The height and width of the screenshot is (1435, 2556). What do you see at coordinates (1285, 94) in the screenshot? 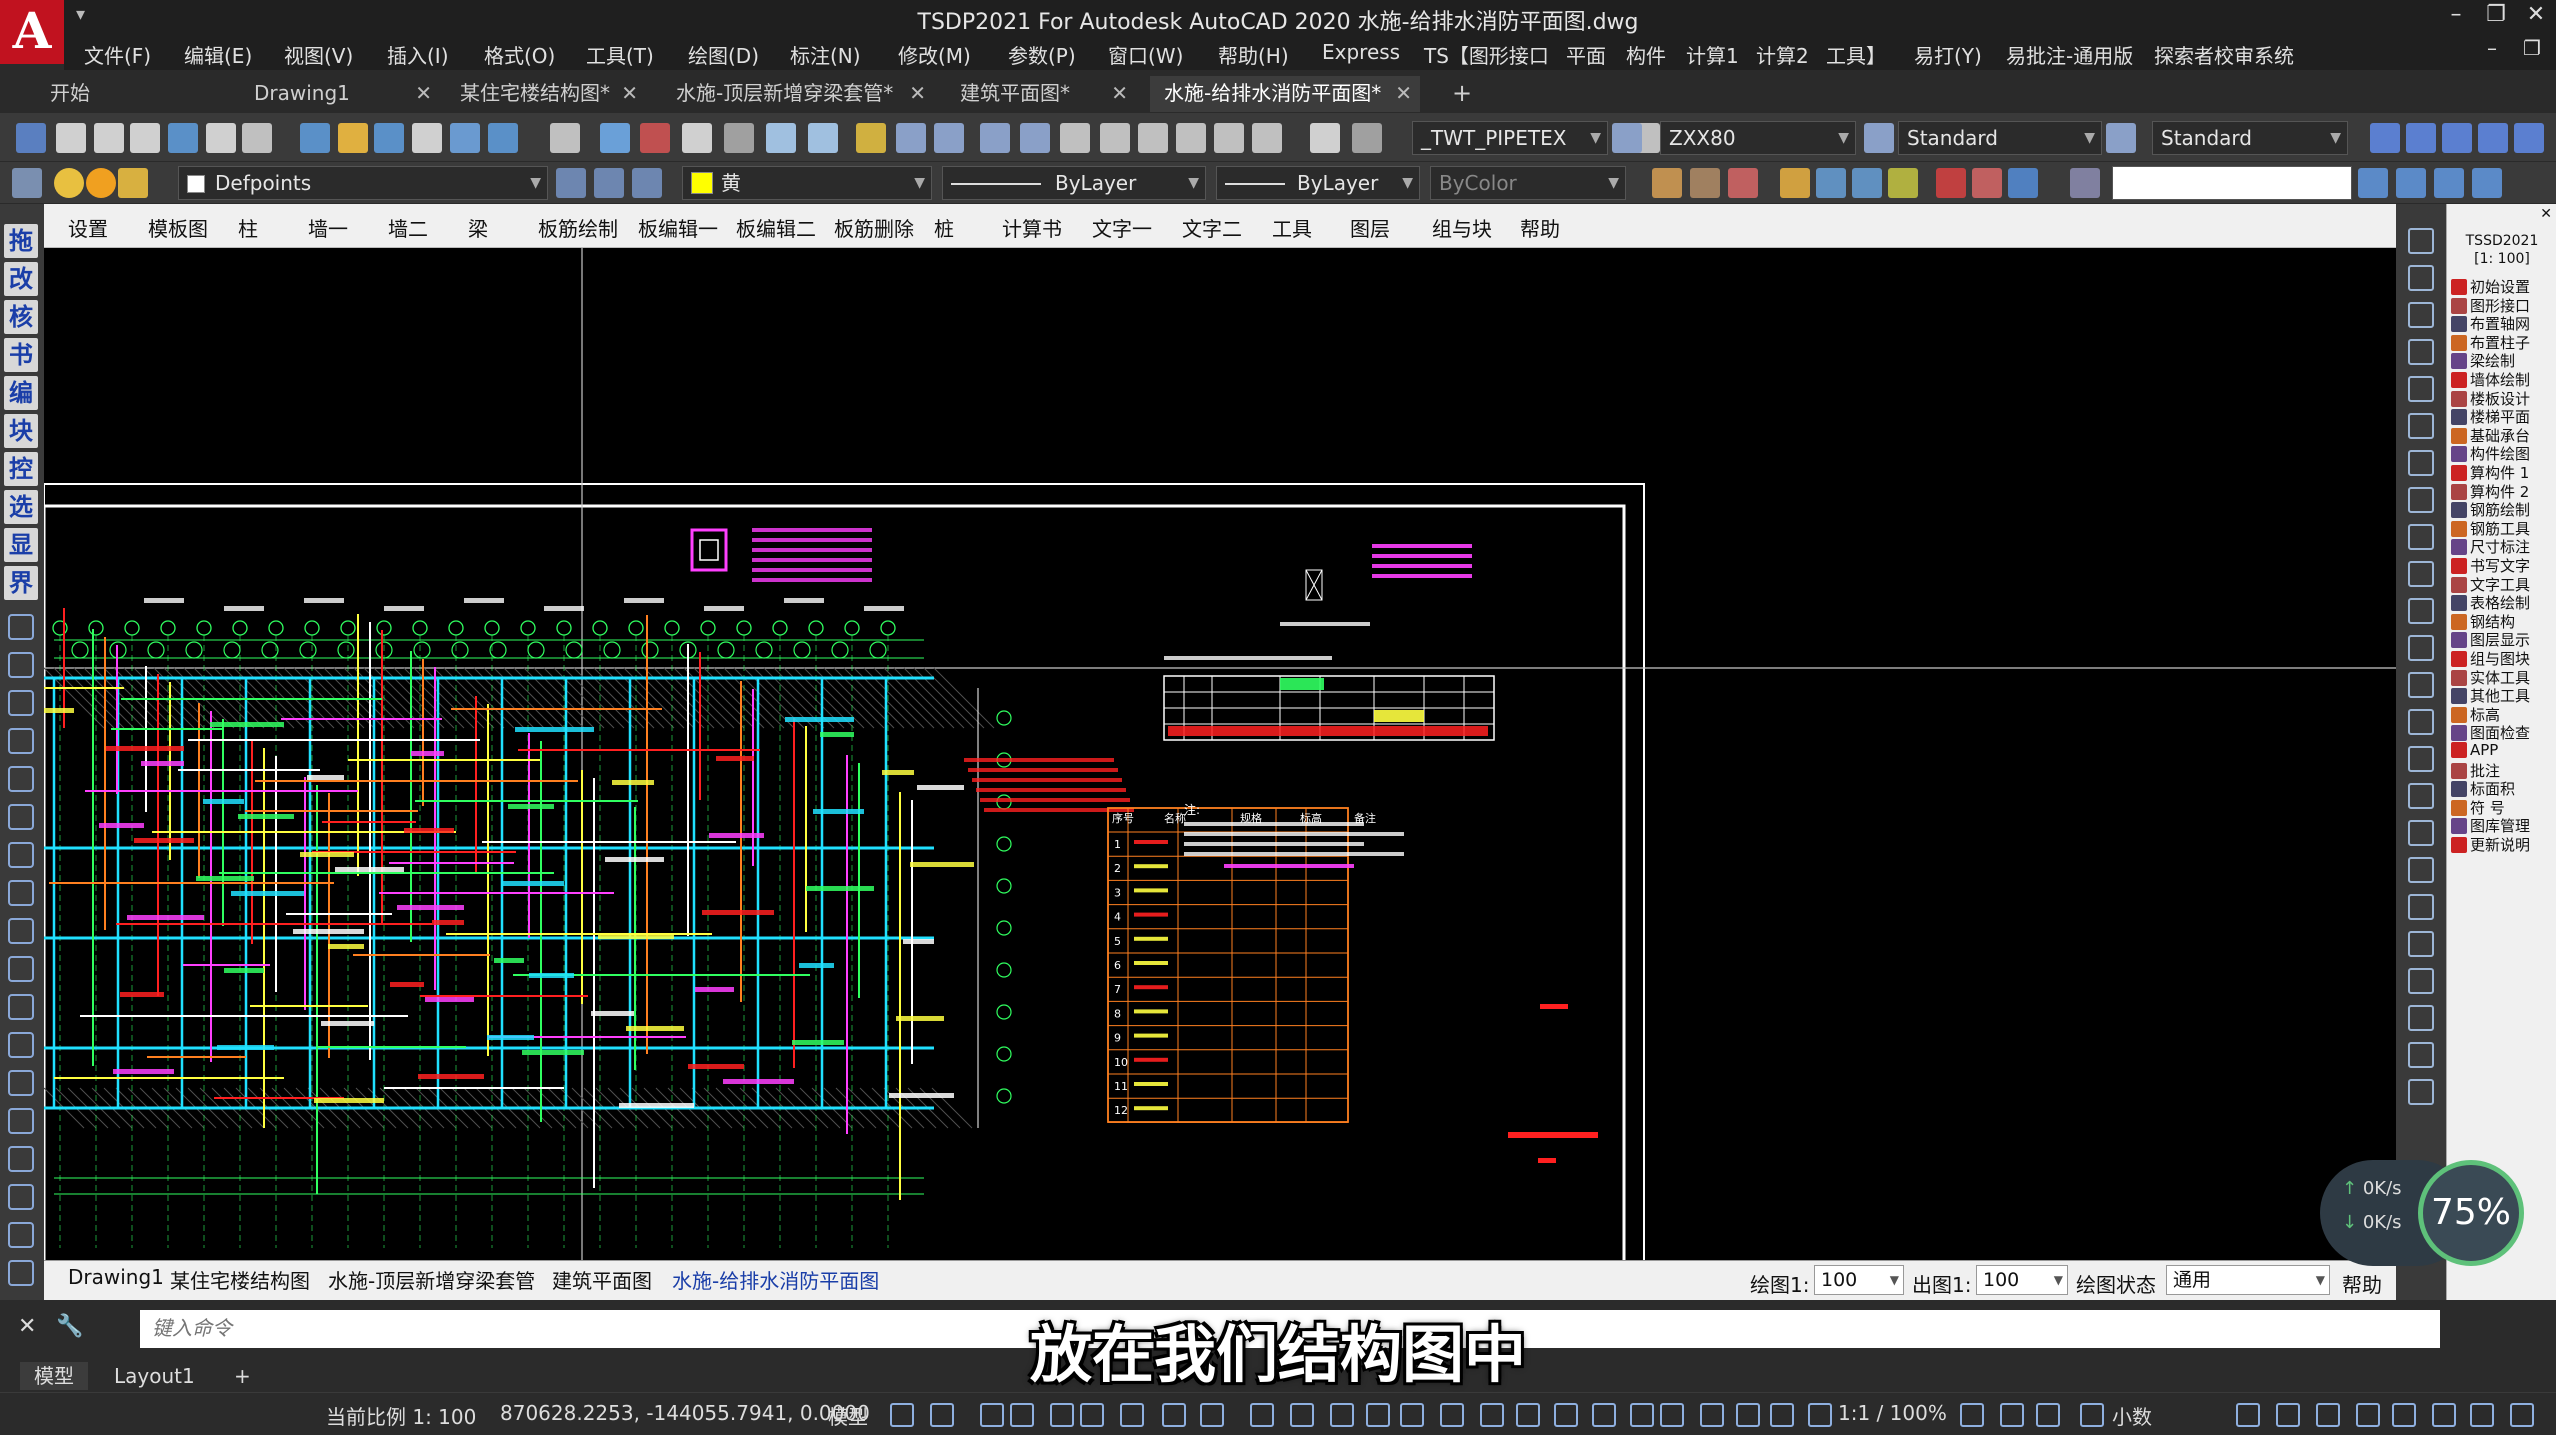
I see `tab-water-fire-plan: 水施-给排水消防平面图* ✕` at bounding box center [1285, 94].